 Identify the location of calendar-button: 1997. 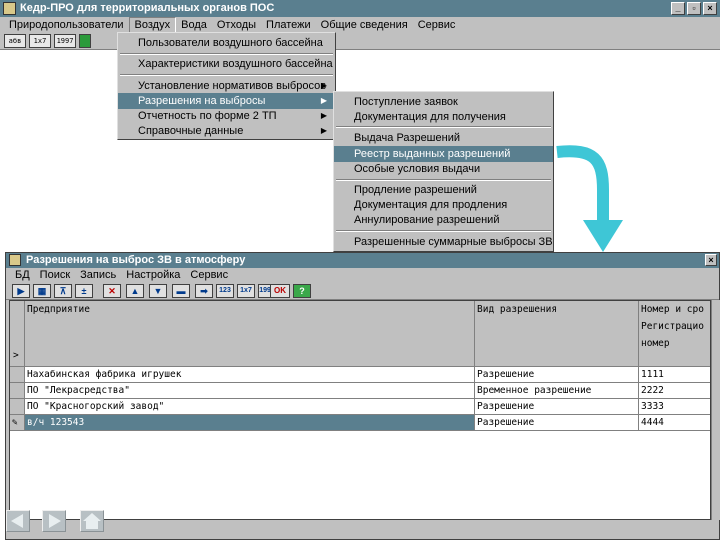
(65, 41).